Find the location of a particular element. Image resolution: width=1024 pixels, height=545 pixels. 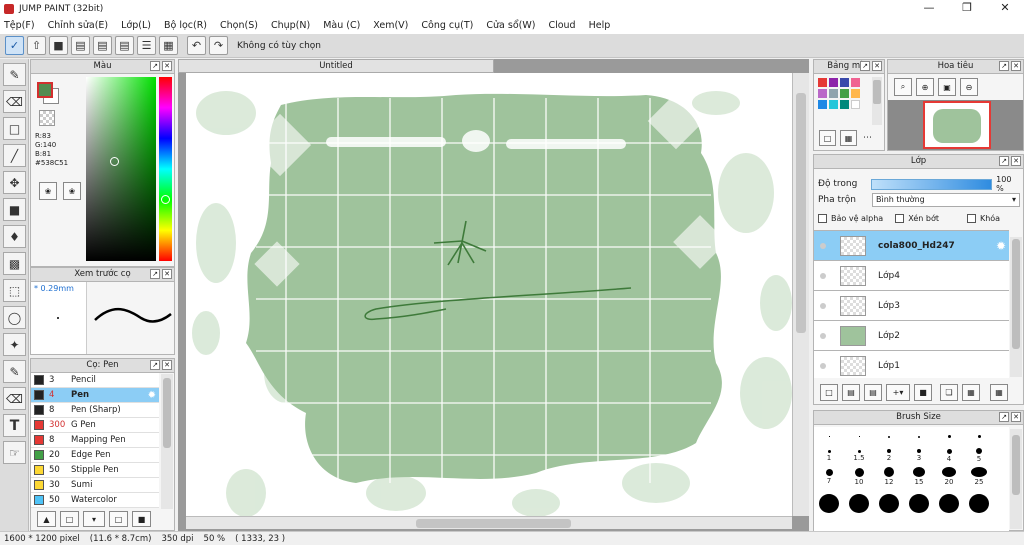

brush-item-sumi: 30 Sumi is located at coordinates (95, 485).